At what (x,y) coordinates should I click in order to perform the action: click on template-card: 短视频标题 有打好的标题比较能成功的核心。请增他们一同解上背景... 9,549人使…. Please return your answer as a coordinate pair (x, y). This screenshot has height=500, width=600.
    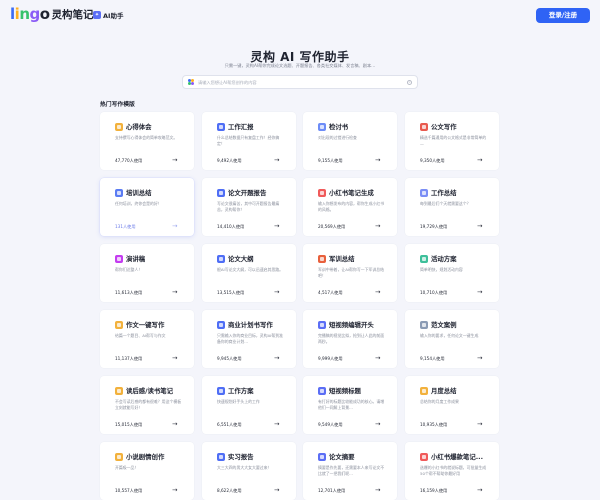
    Looking at the image, I should click on (350, 405).